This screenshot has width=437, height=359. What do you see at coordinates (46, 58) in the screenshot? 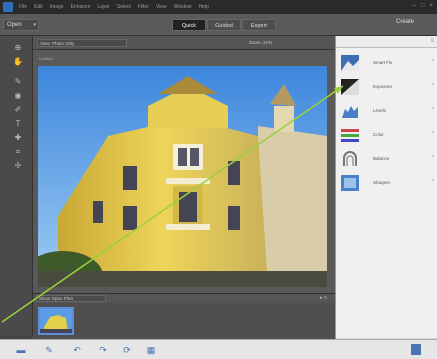
I see `document-title: Untitled` at bounding box center [46, 58].